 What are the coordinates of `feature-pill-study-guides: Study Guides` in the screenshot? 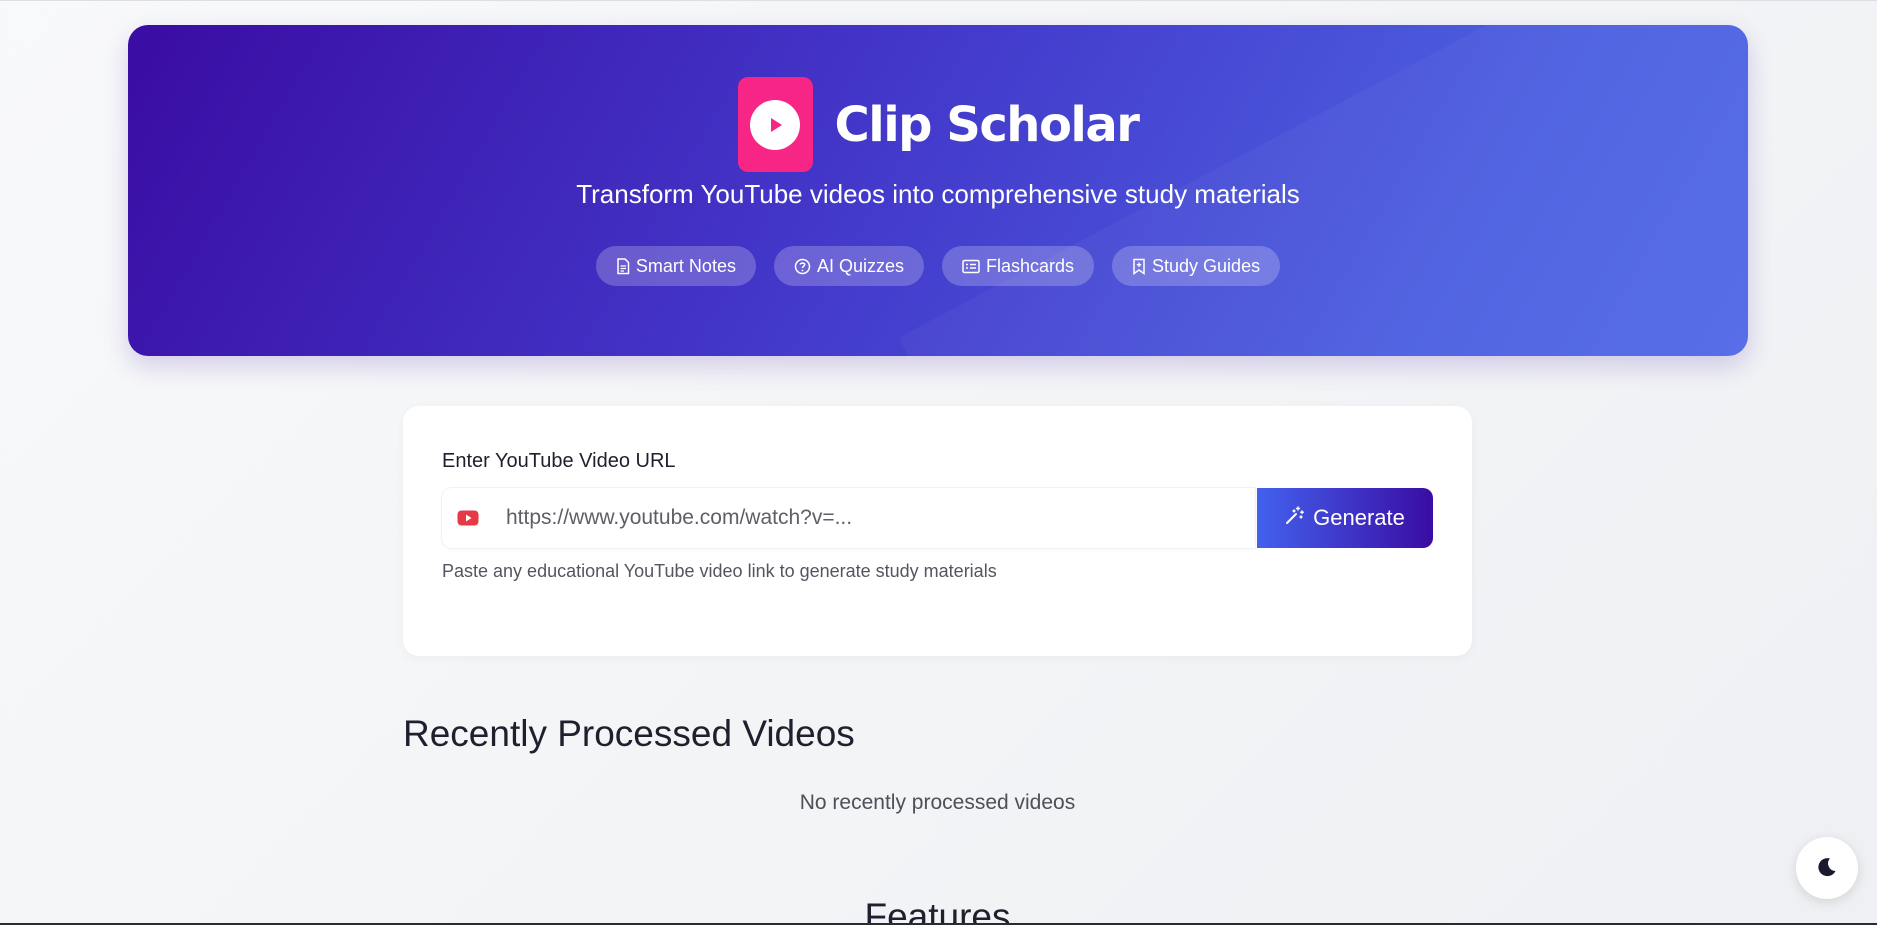 It's located at (1196, 266).